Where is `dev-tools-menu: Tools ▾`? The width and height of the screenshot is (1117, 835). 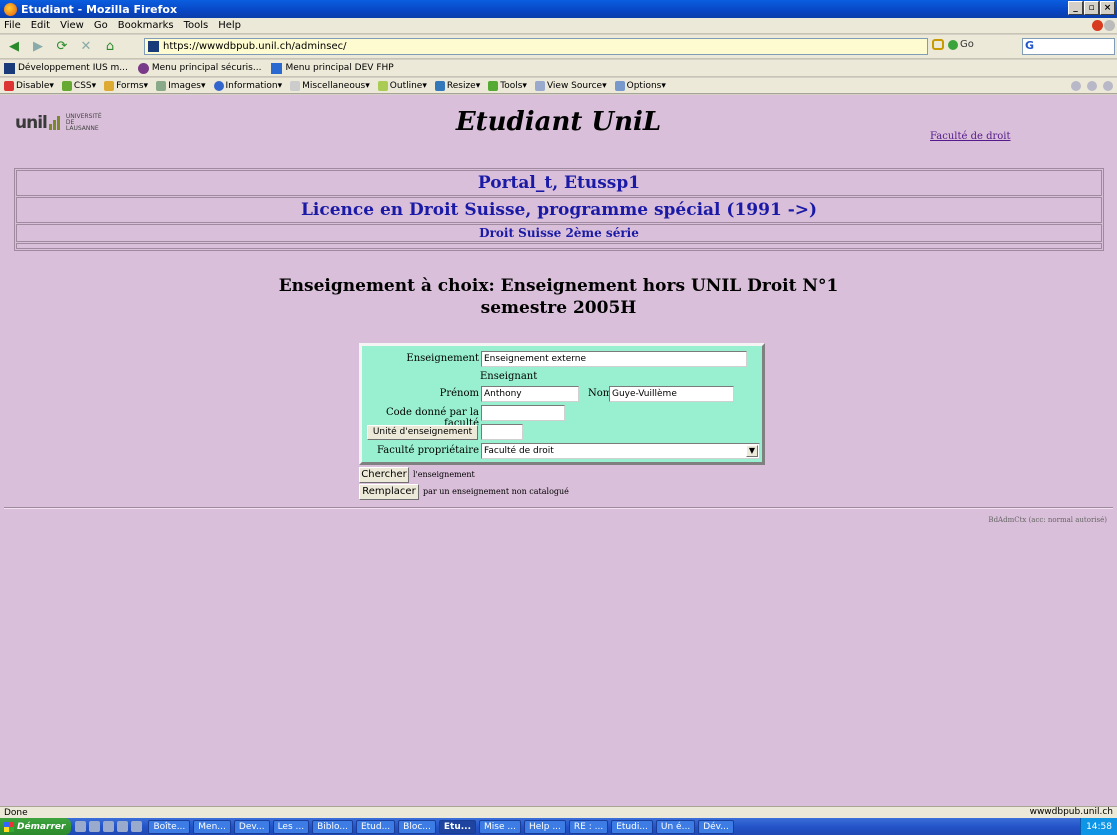 dev-tools-menu: Tools ▾ is located at coordinates (507, 85).